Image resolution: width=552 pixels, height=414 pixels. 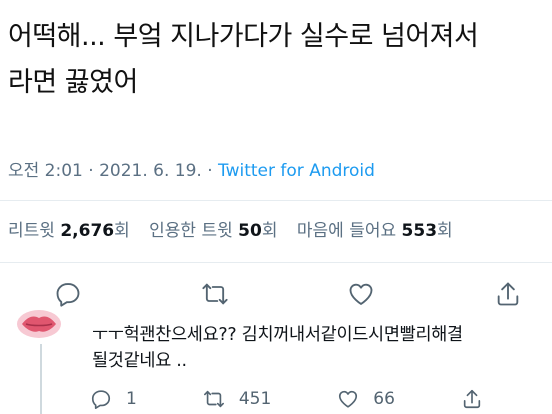 What do you see at coordinates (122, 231) in the screenshot?
I see `retweet-unit: 회` at bounding box center [122, 231].